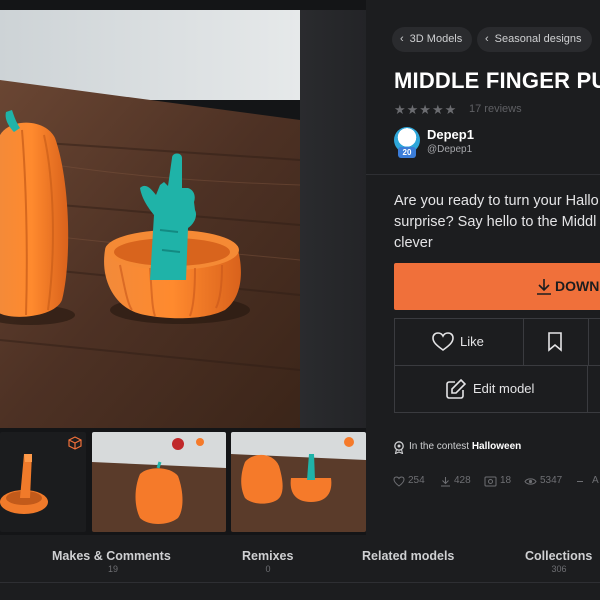 The height and width of the screenshot is (600, 600). What do you see at coordinates (577, 286) in the screenshot?
I see `download-label: DOWN` at bounding box center [577, 286].